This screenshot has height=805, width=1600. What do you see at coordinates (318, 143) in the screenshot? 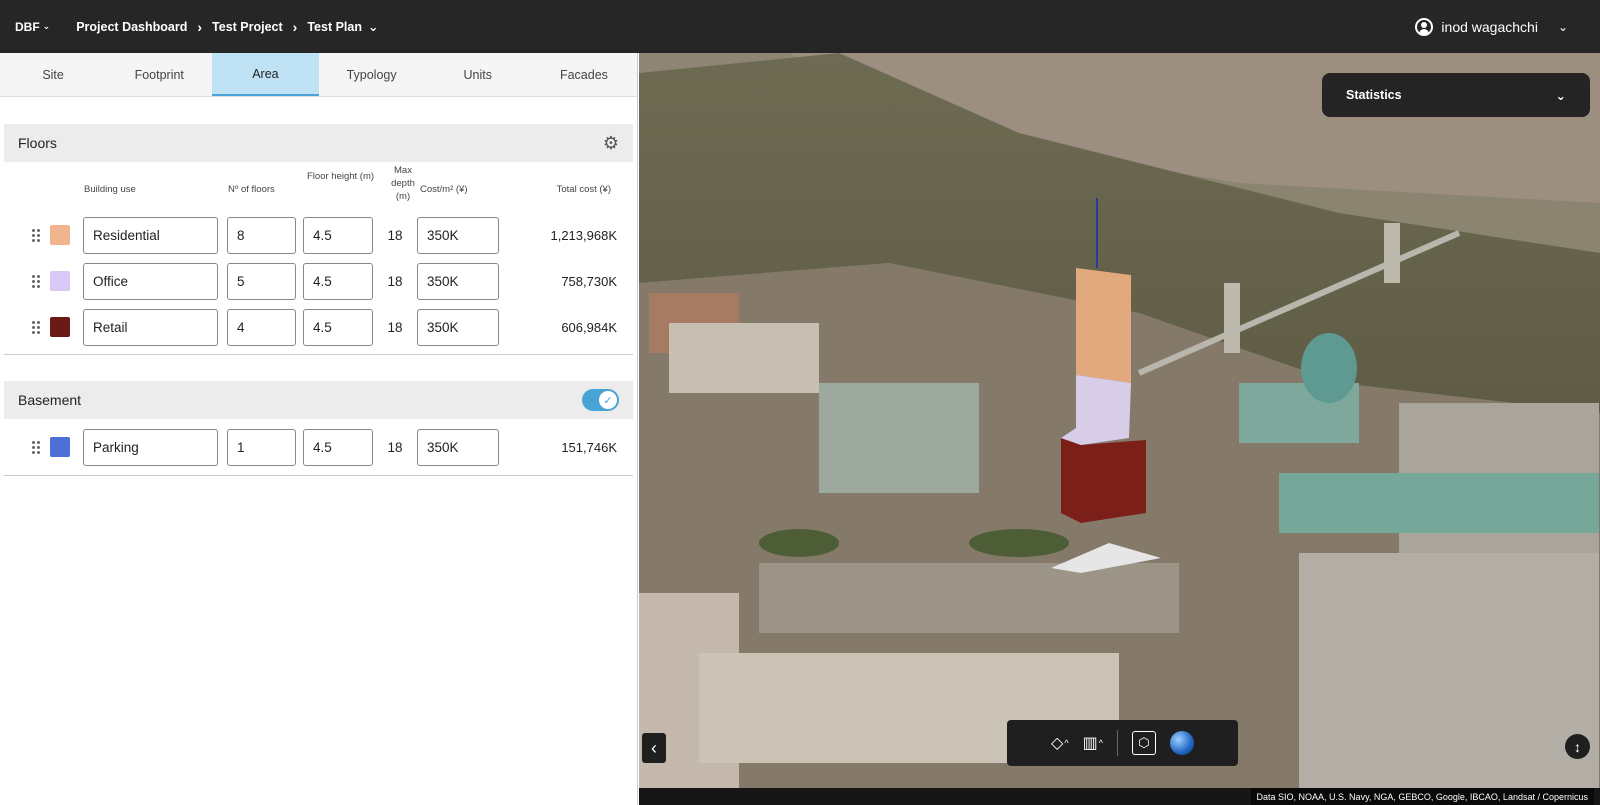
I see `floors-header: Floors ⚙` at bounding box center [318, 143].